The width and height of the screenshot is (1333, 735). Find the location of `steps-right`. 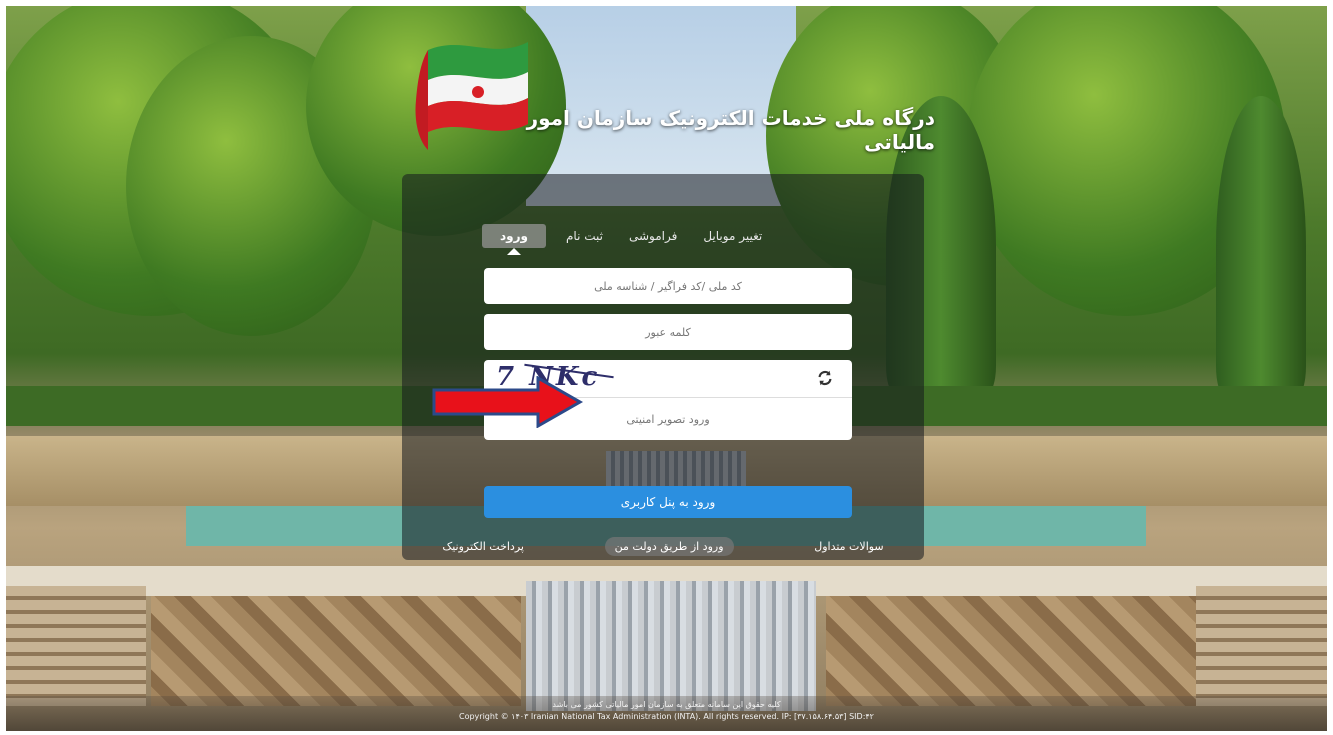

steps-right is located at coordinates (1261, 646).